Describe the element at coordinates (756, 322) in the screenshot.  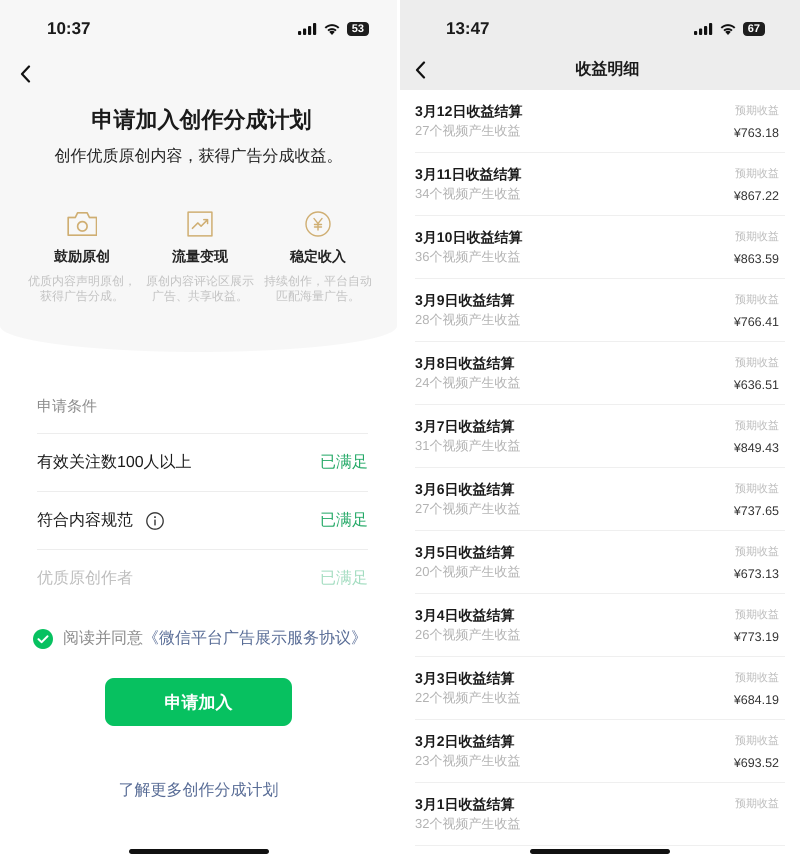
I see `earnings-amount: ¥766.41` at that location.